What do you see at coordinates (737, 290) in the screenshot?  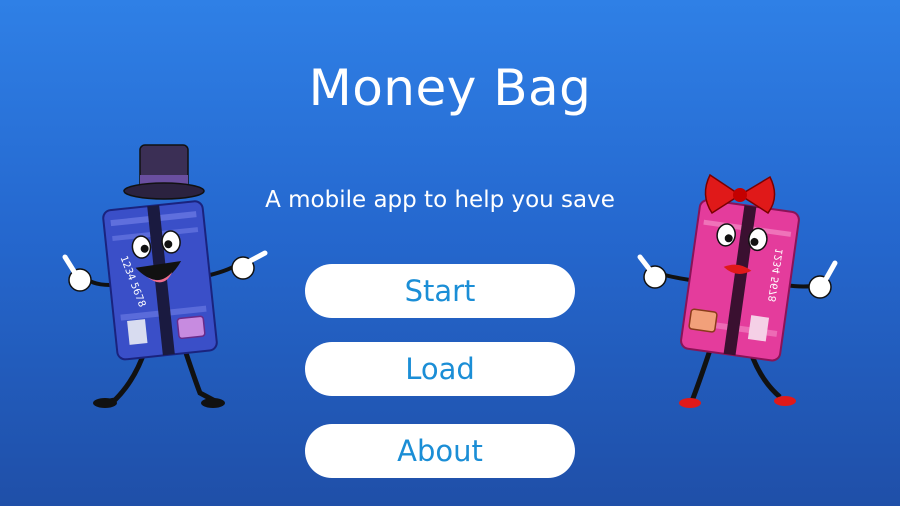 I see `pink-card-mascot-icon: 1234 5678` at bounding box center [737, 290].